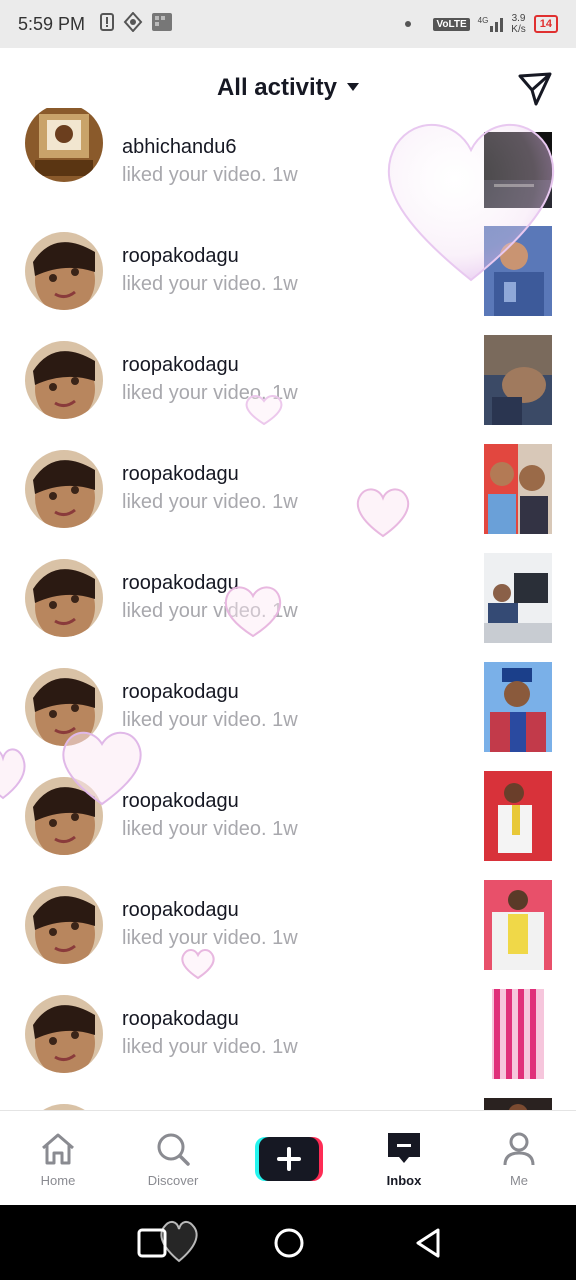 The height and width of the screenshot is (1280, 576). Describe the element at coordinates (483, 20) in the screenshot. I see `network-gen: 4G` at that location.